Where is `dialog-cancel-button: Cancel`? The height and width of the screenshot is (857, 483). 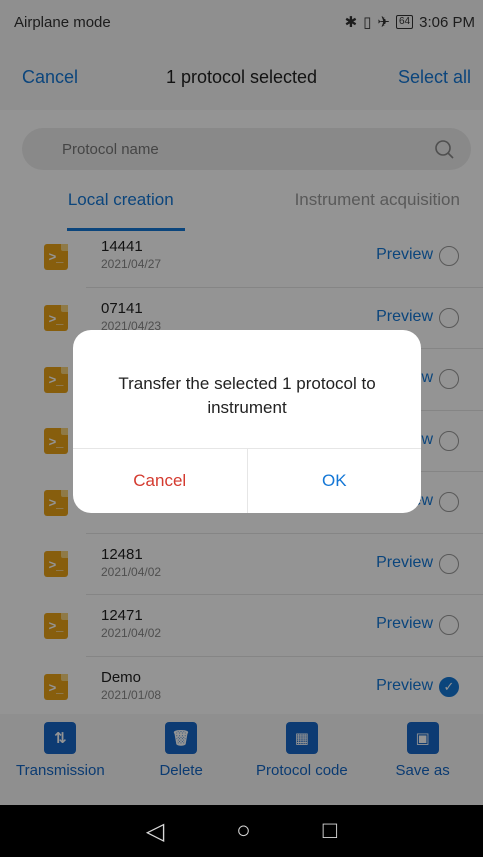 dialog-cancel-button: Cancel is located at coordinates (160, 481).